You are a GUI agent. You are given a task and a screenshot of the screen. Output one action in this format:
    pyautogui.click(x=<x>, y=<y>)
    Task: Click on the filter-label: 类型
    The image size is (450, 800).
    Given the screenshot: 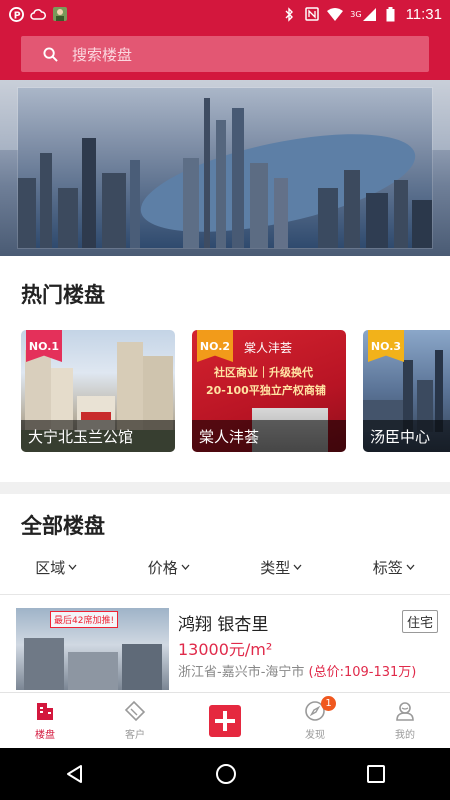 What is the action you would take?
    pyautogui.click(x=275, y=567)
    